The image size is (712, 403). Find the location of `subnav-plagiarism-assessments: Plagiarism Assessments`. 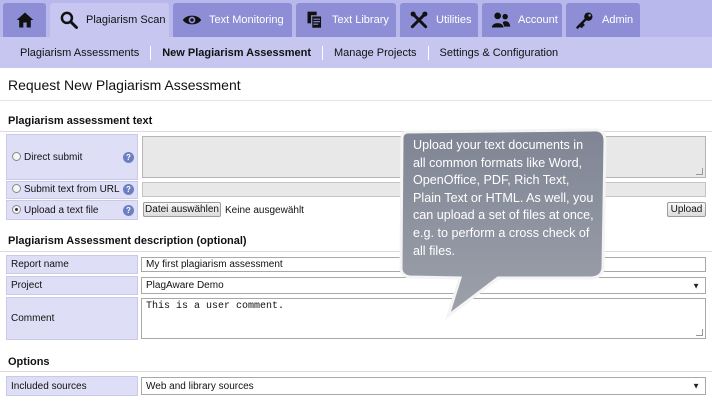

subnav-plagiarism-assessments: Plagiarism Assessments is located at coordinates (79, 53).